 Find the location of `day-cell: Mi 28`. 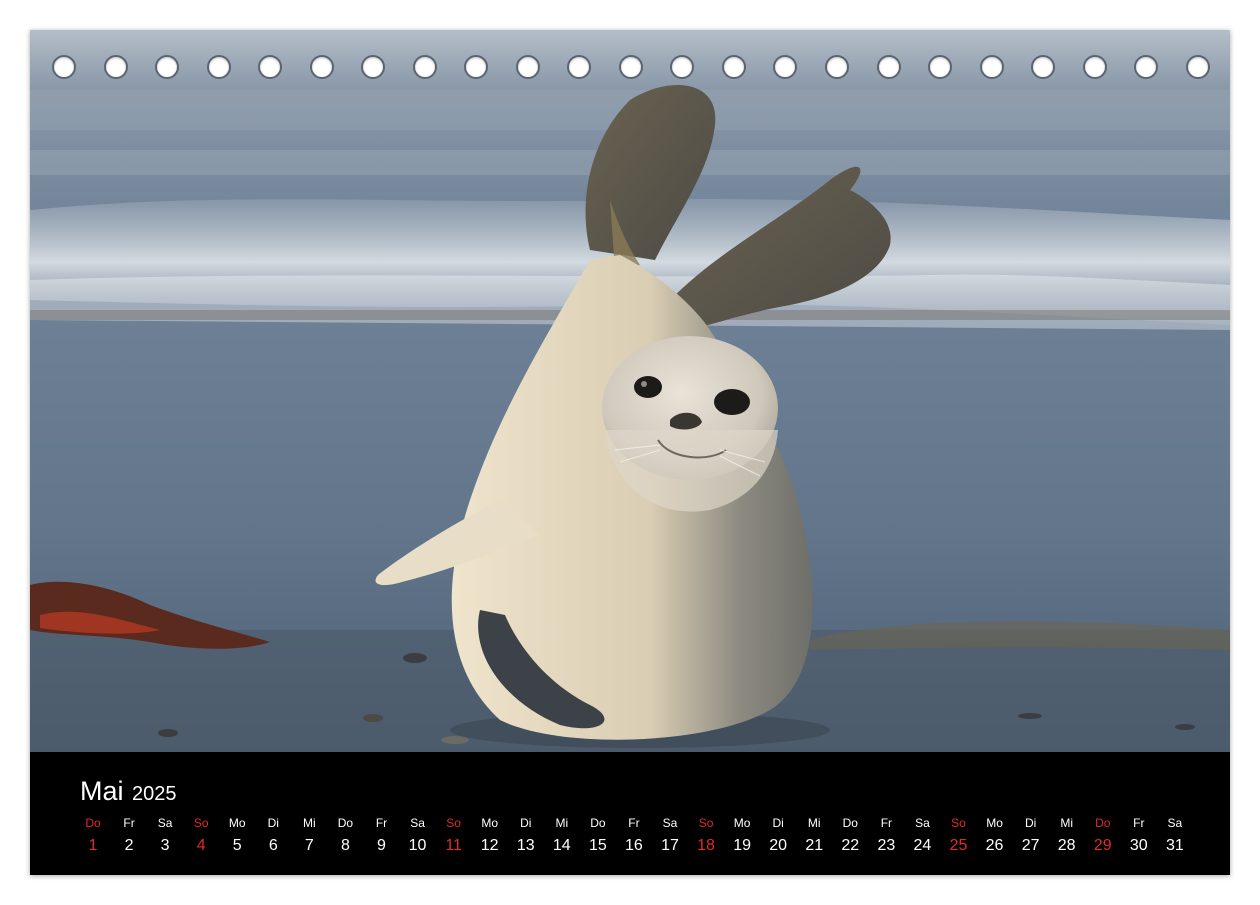

day-cell: Mi 28 is located at coordinates (1067, 839).